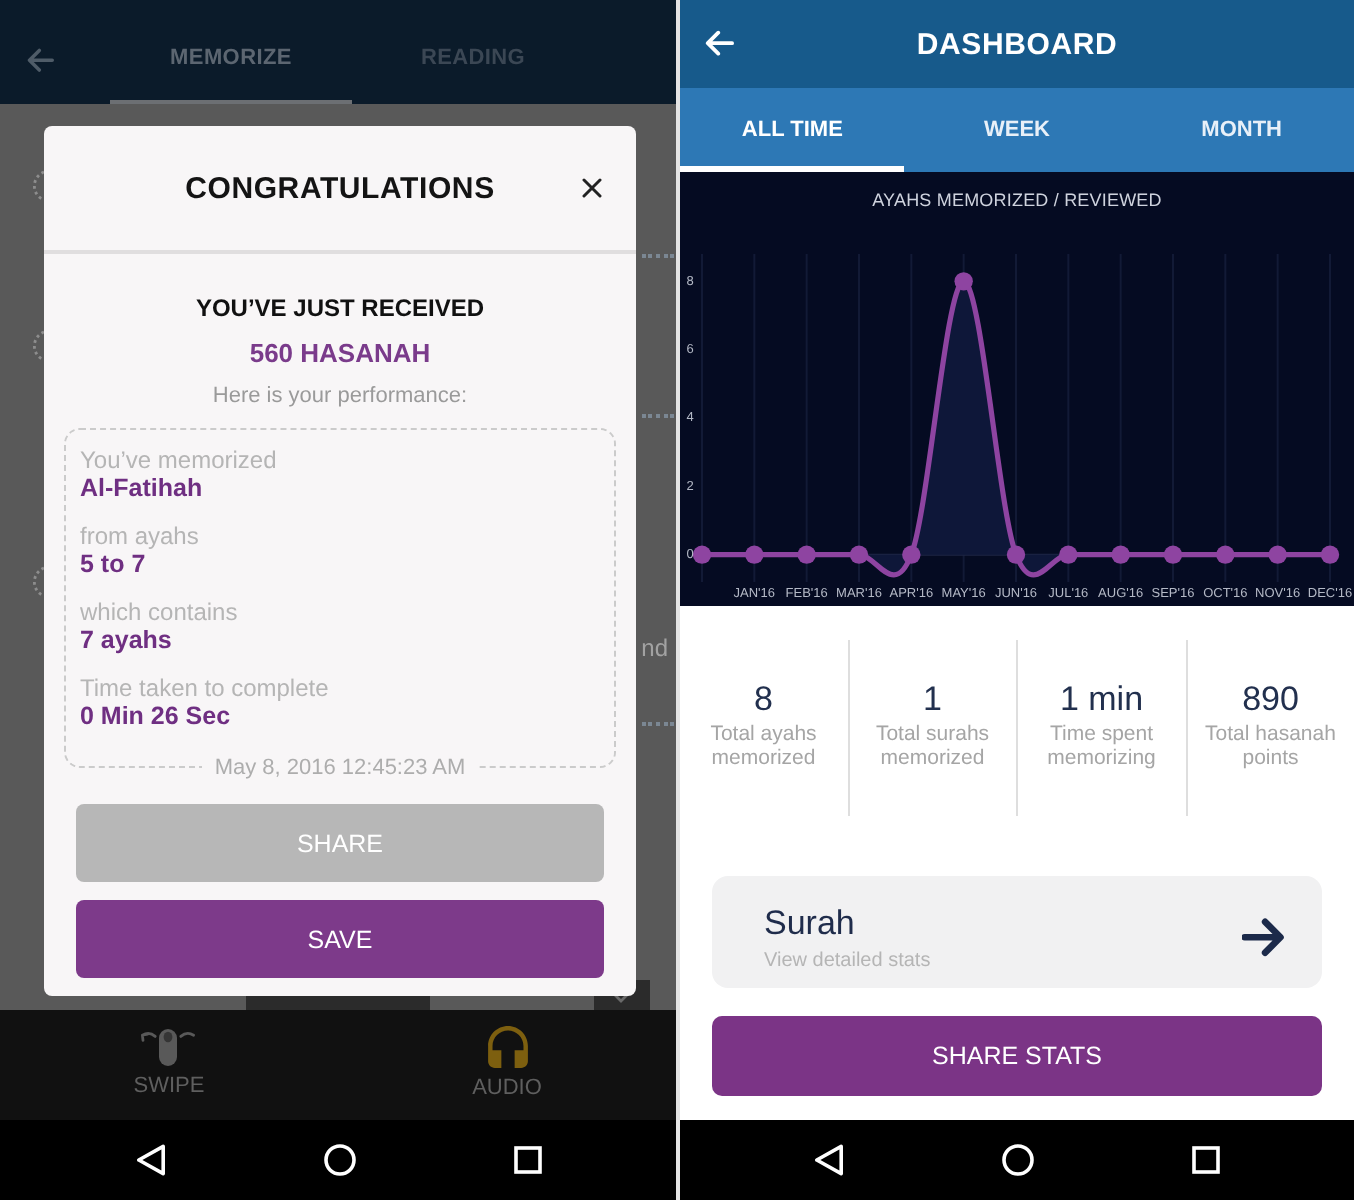  I want to click on text-fragment: nd, so click(654, 649).